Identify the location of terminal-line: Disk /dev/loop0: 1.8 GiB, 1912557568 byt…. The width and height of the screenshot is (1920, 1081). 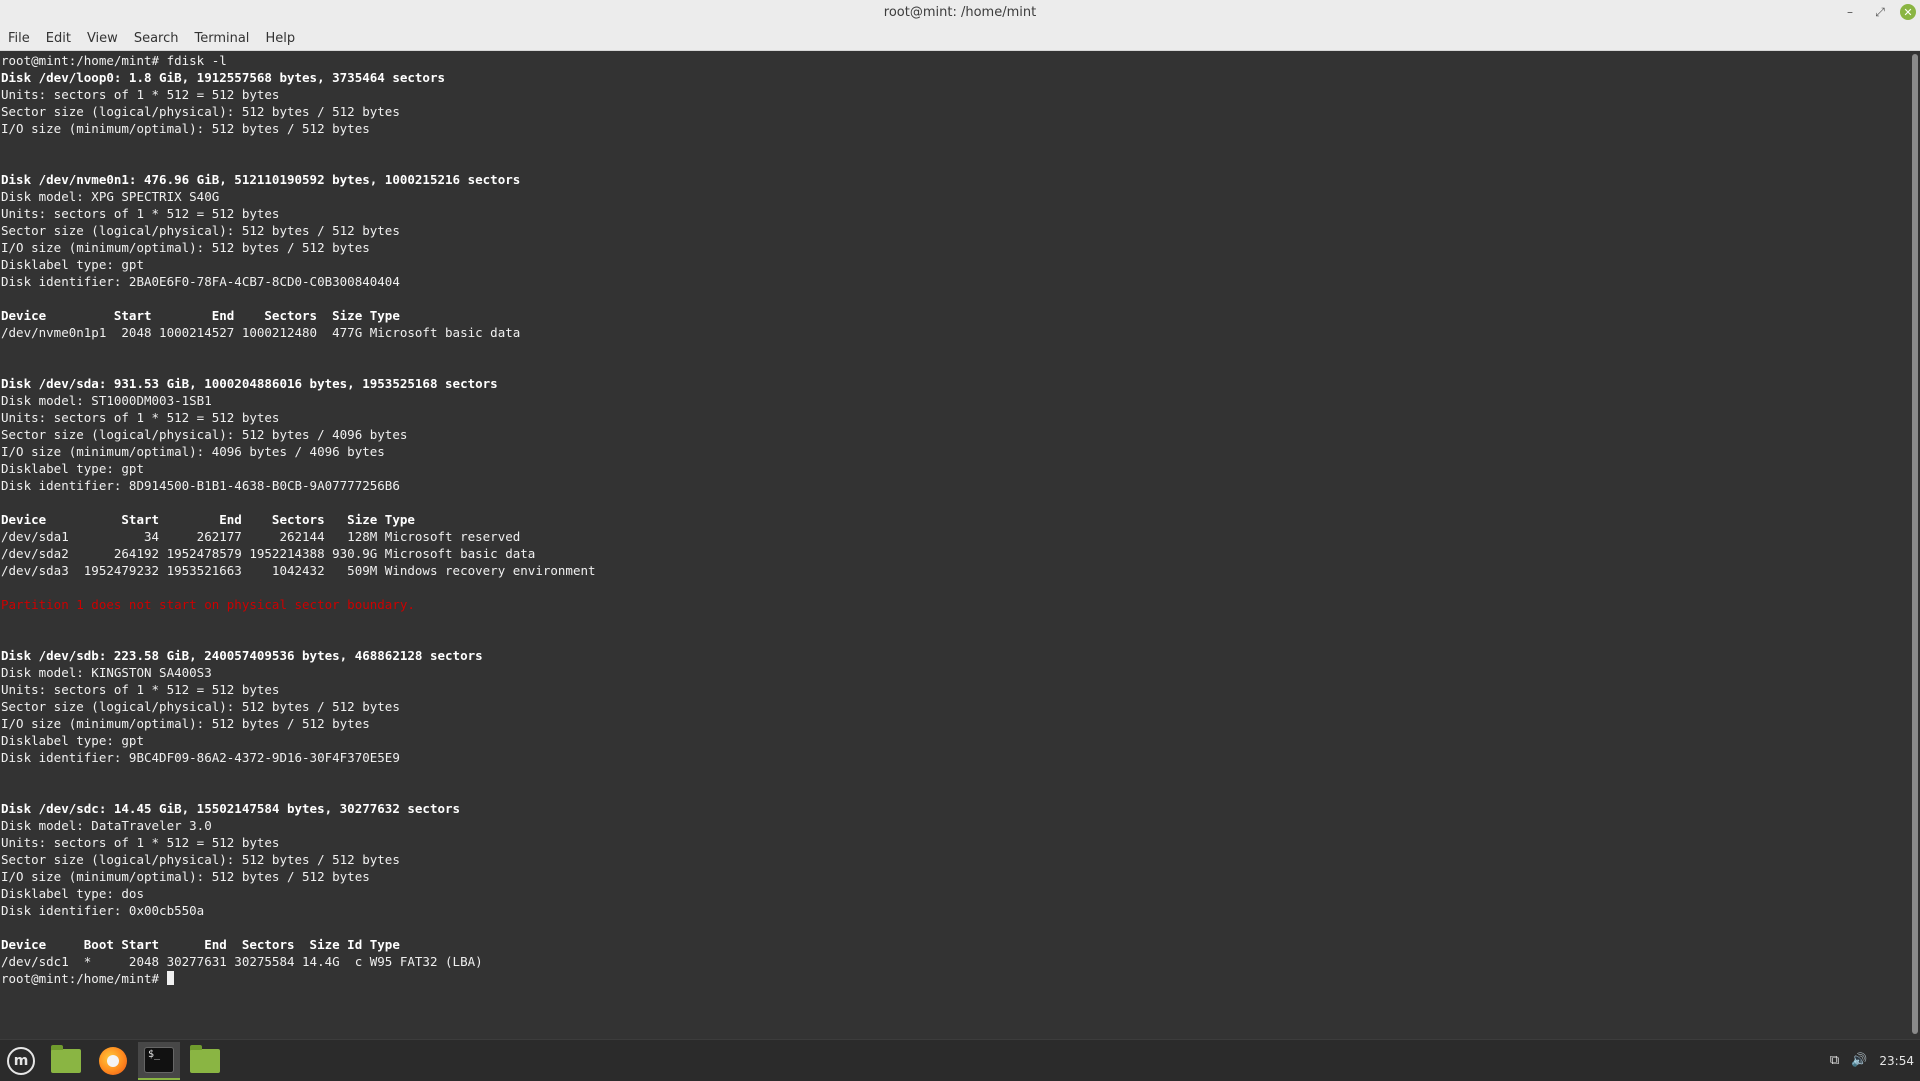
(223, 77).